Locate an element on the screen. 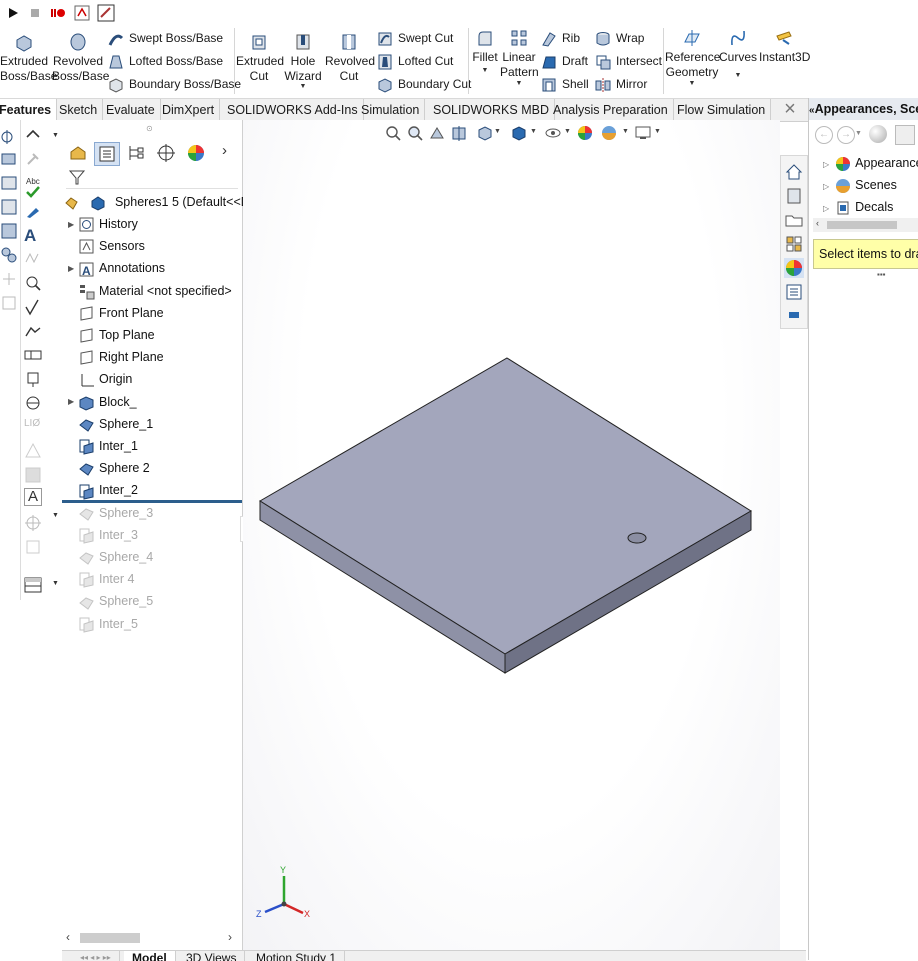 This screenshot has width=918, height=961. home-icon is located at coordinates (794, 172).